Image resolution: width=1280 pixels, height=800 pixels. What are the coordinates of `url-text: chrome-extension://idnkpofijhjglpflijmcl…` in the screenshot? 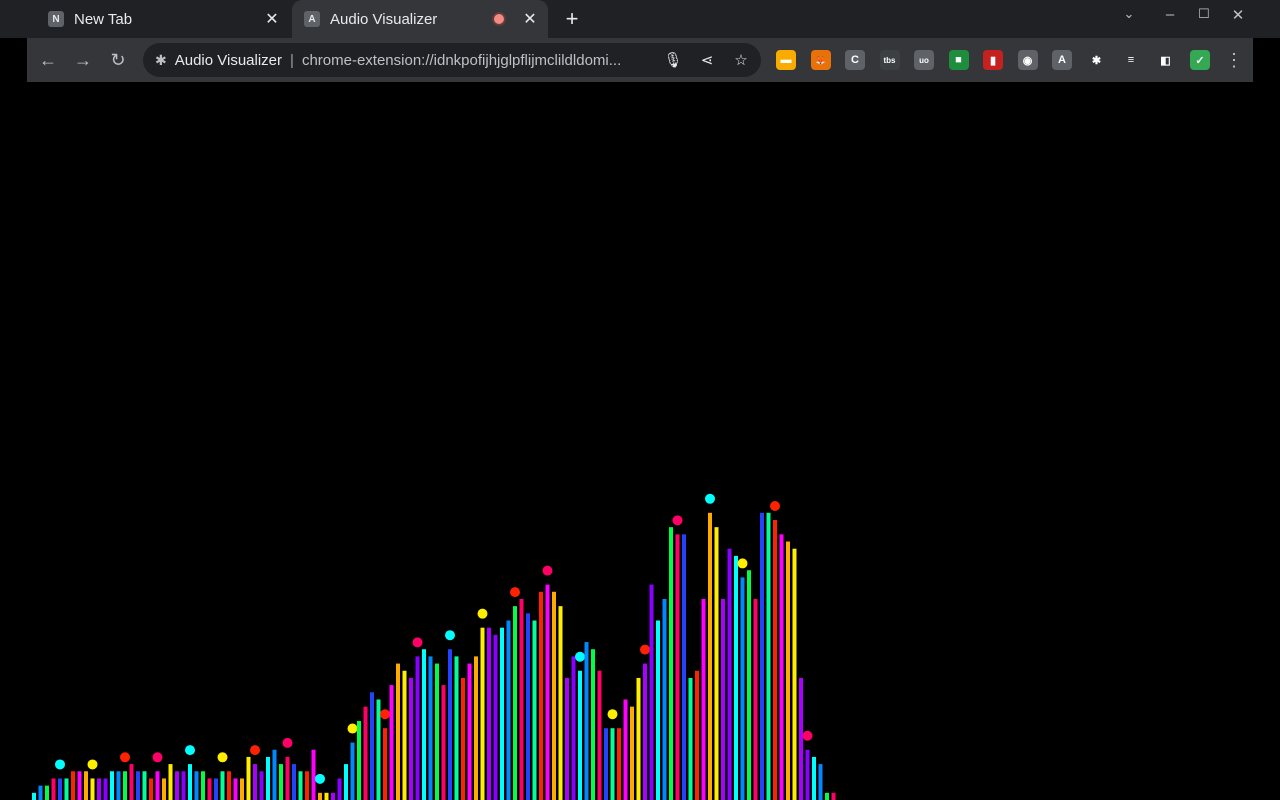 It's located at (477, 60).